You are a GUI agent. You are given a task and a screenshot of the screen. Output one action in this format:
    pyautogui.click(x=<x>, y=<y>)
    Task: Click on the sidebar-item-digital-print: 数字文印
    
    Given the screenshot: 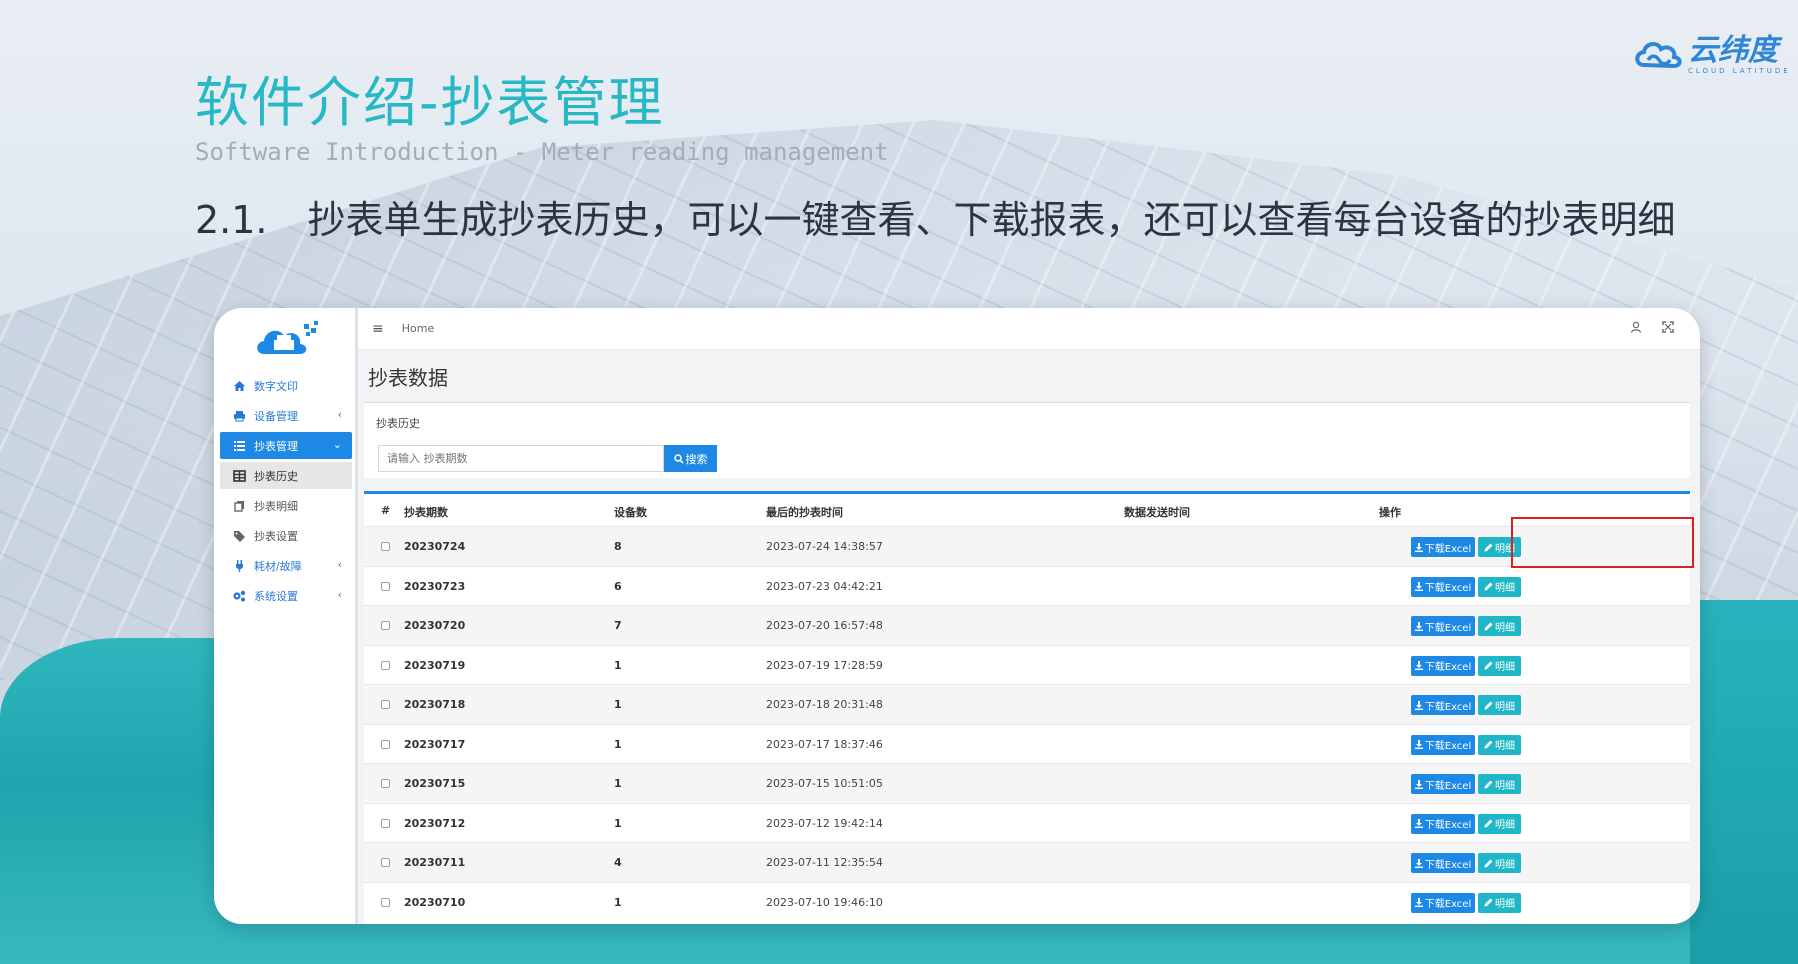 What is the action you would take?
    pyautogui.click(x=286, y=385)
    